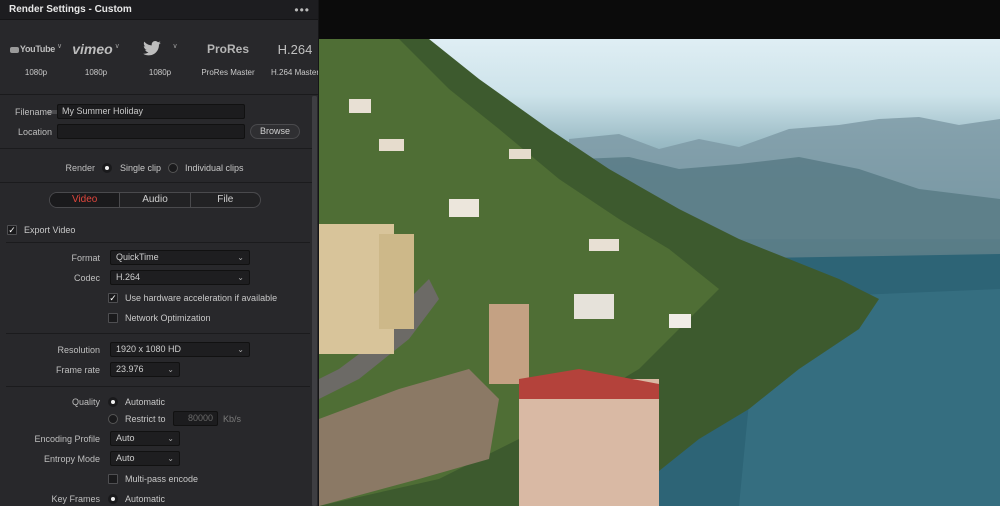  I want to click on encoding-profile-label: Encoding Profile, so click(67, 439).